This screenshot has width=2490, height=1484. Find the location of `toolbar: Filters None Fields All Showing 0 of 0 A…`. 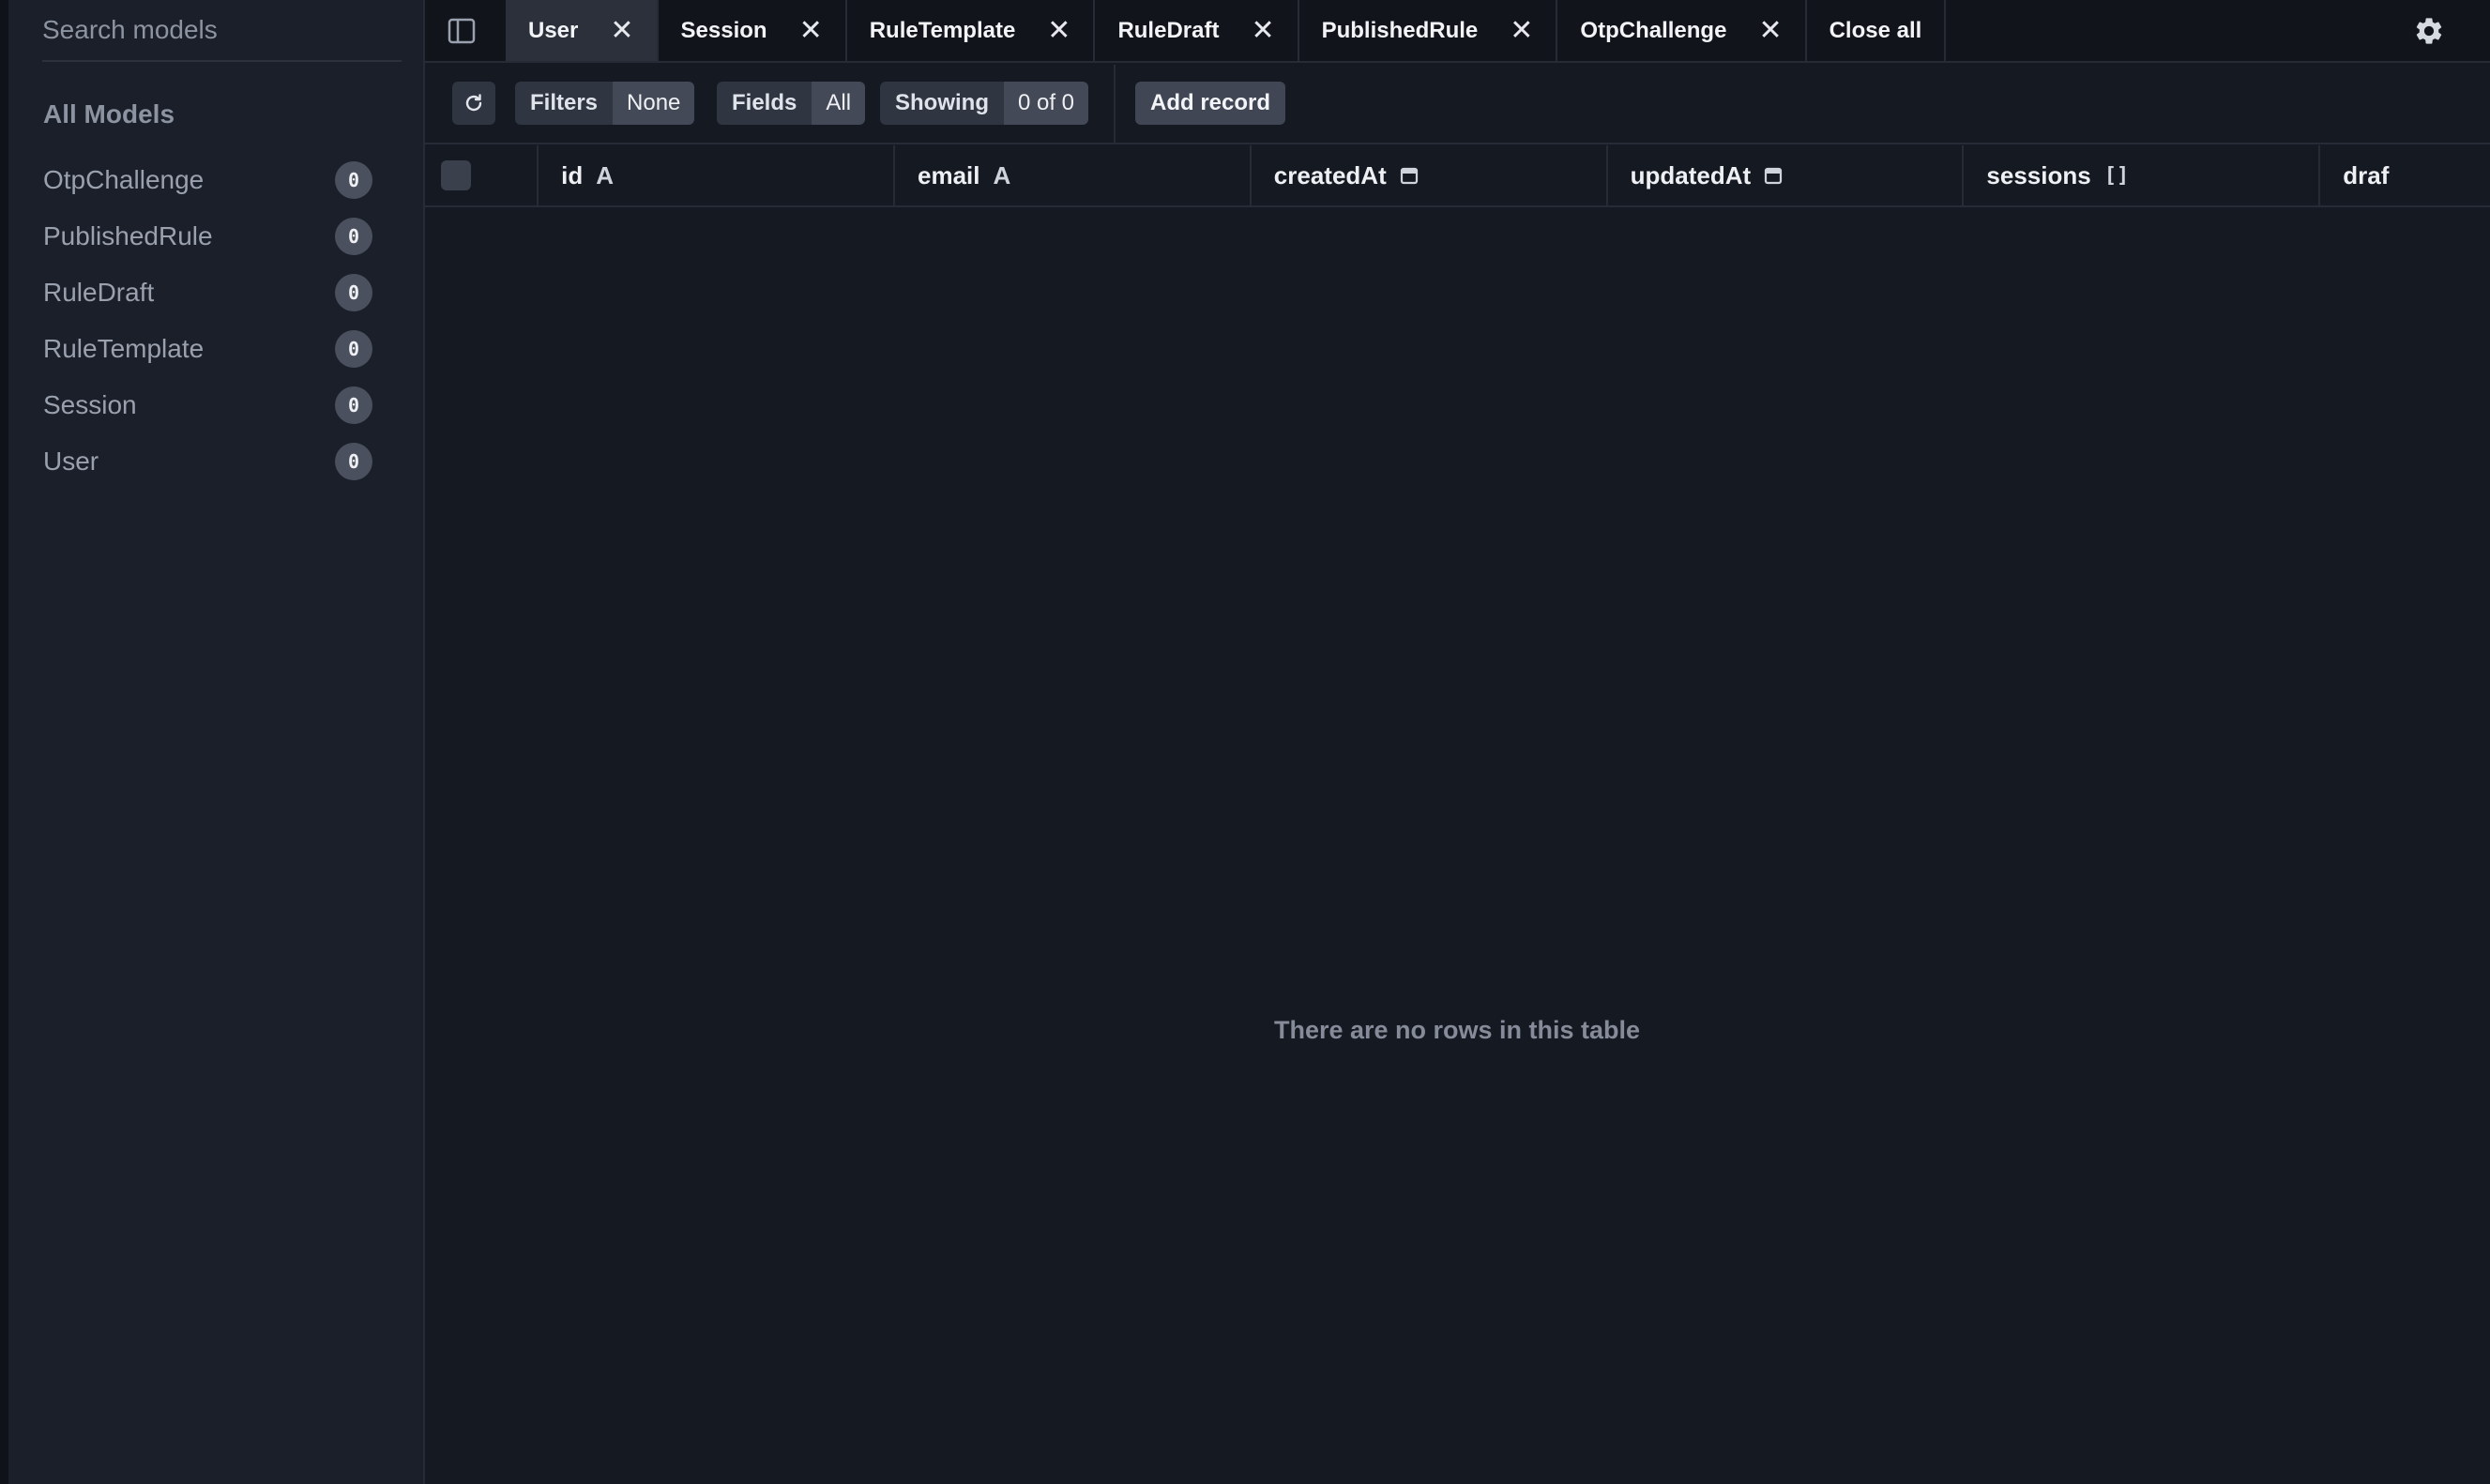

toolbar: Filters None Fields All Showing 0 of 0 A… is located at coordinates (1458, 105).